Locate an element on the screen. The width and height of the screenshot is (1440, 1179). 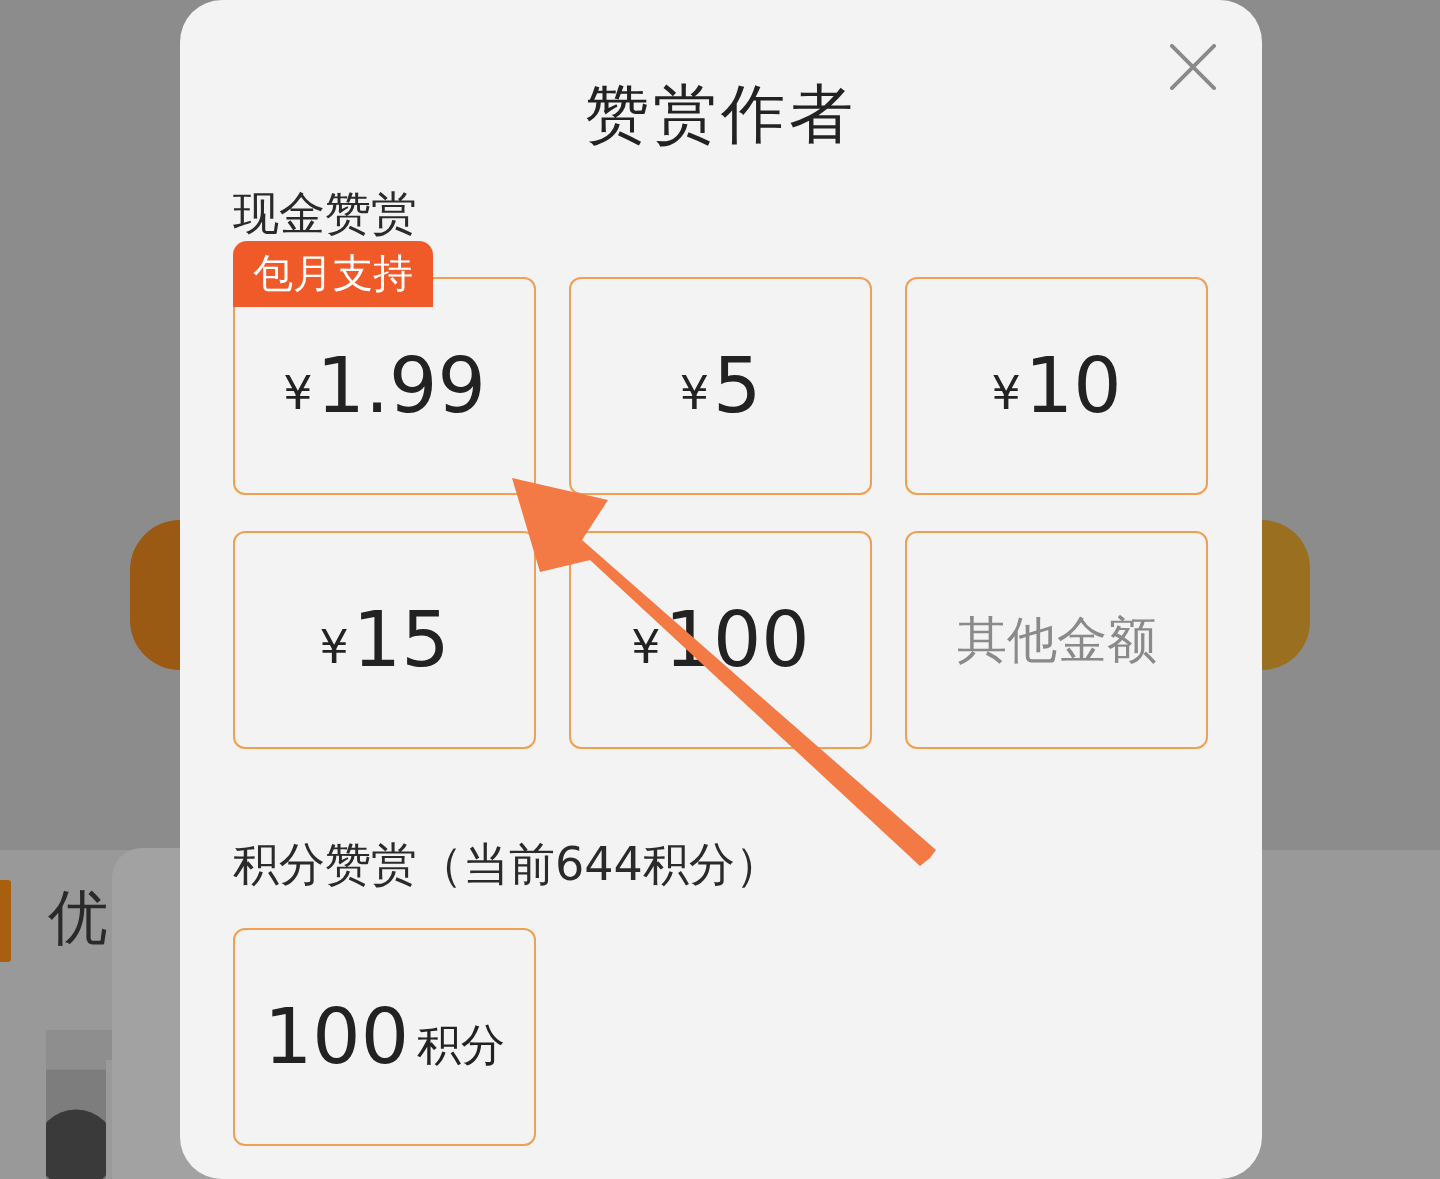
amount-option: ¥5 is located at coordinates (720, 386).